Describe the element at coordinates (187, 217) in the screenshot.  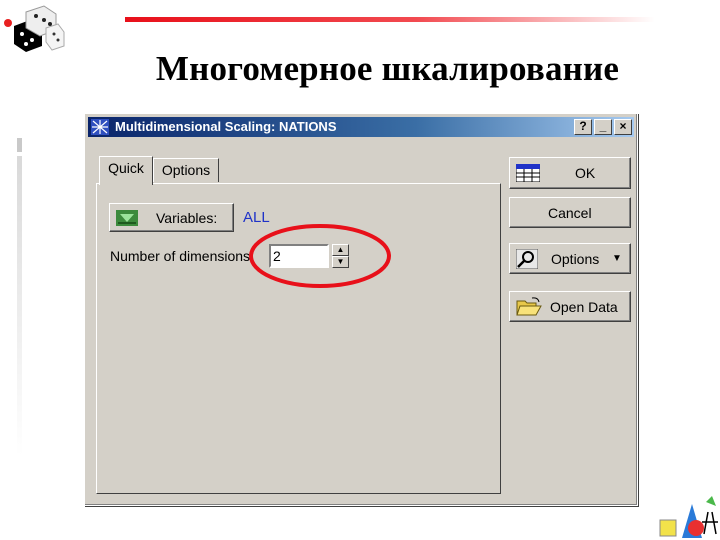
I see `variables-label: Variables:` at that location.